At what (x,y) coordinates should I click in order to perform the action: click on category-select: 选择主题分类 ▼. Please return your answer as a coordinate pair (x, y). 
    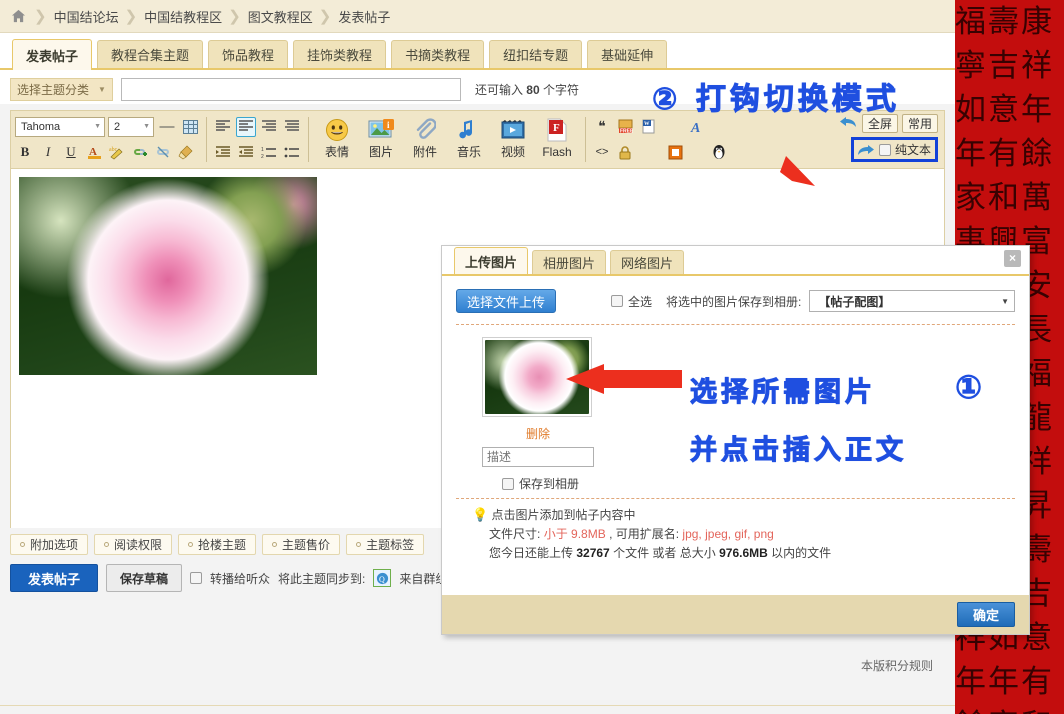
    Looking at the image, I should click on (61, 89).